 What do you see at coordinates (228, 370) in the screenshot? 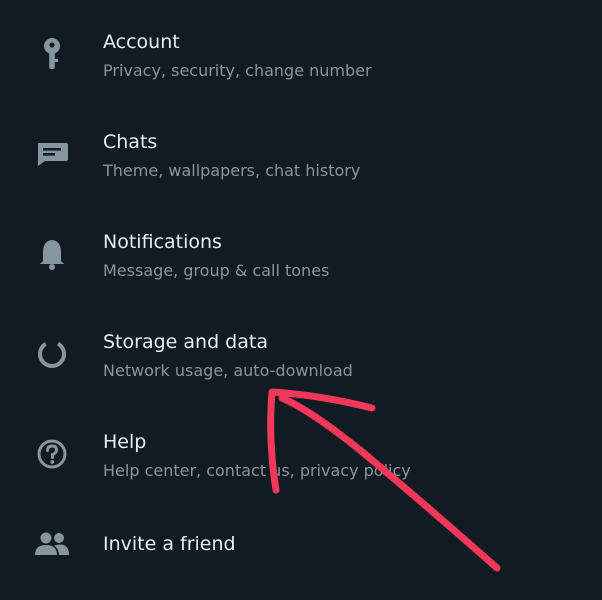
I see `settings-item-subtitle: Network usage, auto-download` at bounding box center [228, 370].